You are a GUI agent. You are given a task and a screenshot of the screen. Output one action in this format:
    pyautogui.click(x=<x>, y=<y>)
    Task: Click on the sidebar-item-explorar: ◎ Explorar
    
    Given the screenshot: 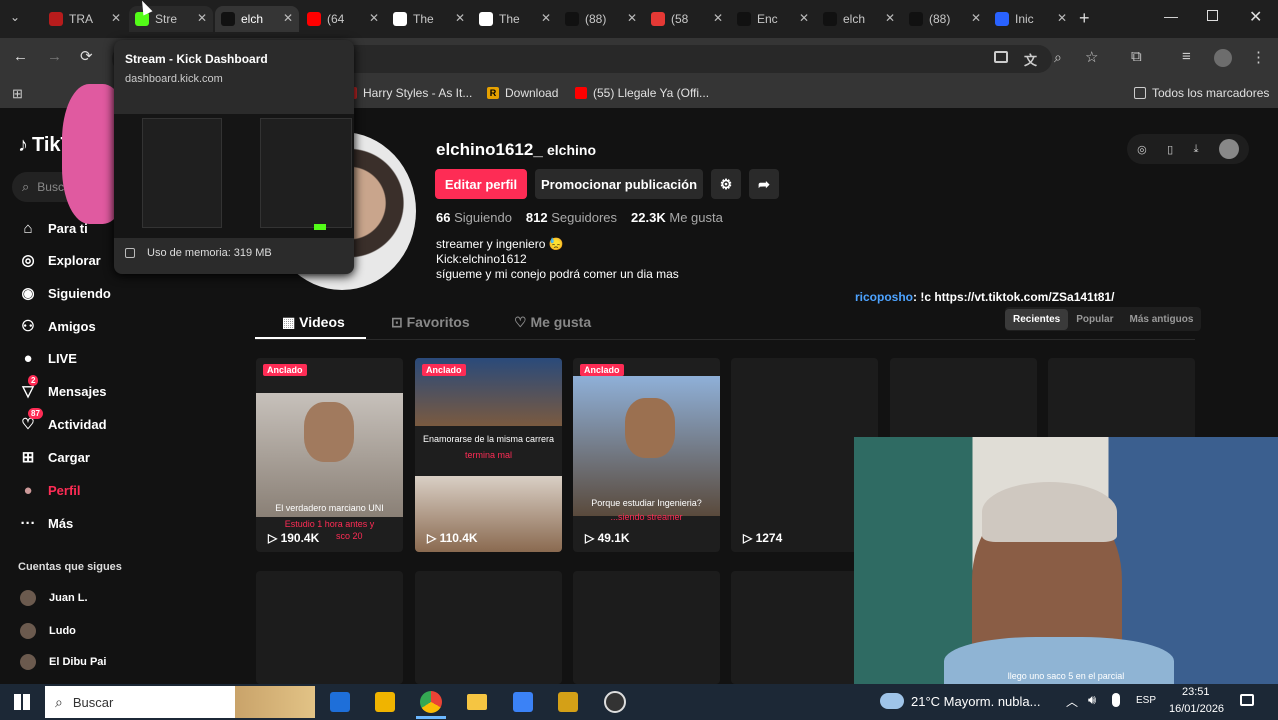 What is the action you would take?
    pyautogui.click(x=59, y=260)
    